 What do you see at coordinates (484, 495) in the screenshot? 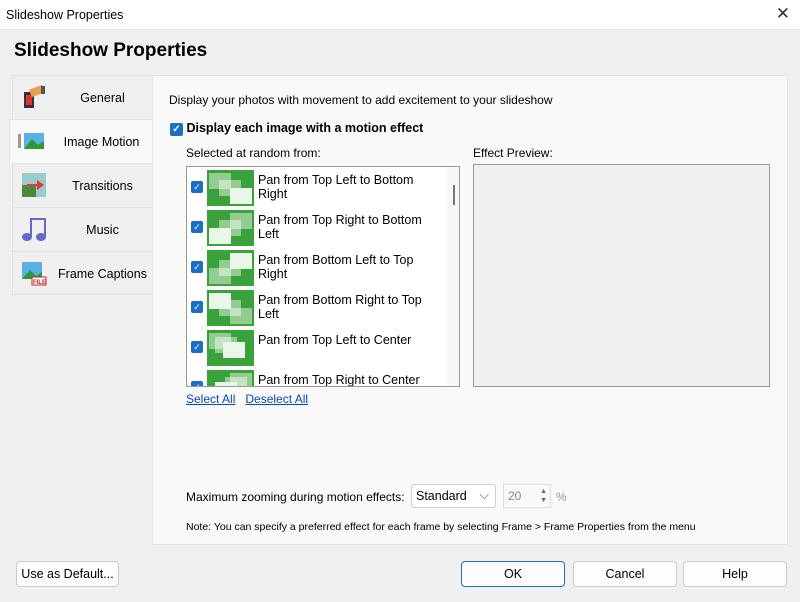
I see `chevron-down-icon: ⌵` at bounding box center [484, 495].